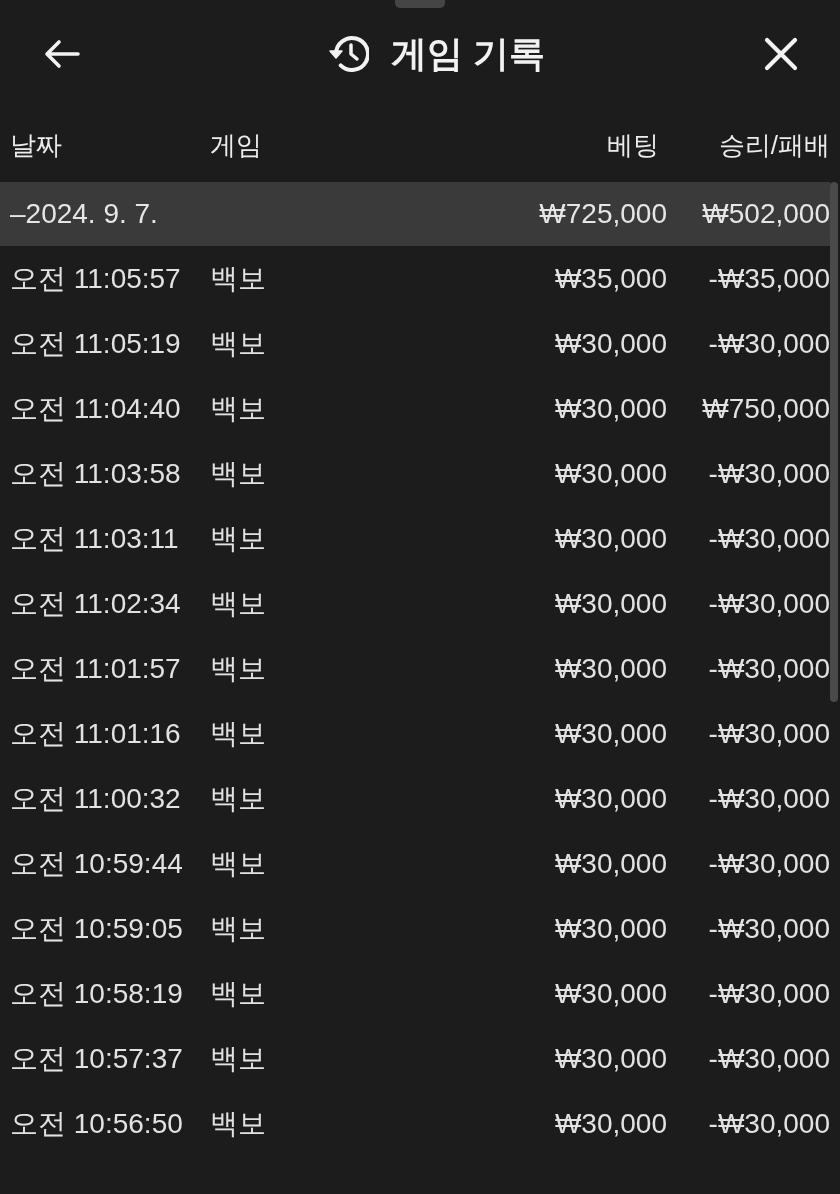  What do you see at coordinates (62, 54) in the screenshot?
I see `back-arrow-icon` at bounding box center [62, 54].